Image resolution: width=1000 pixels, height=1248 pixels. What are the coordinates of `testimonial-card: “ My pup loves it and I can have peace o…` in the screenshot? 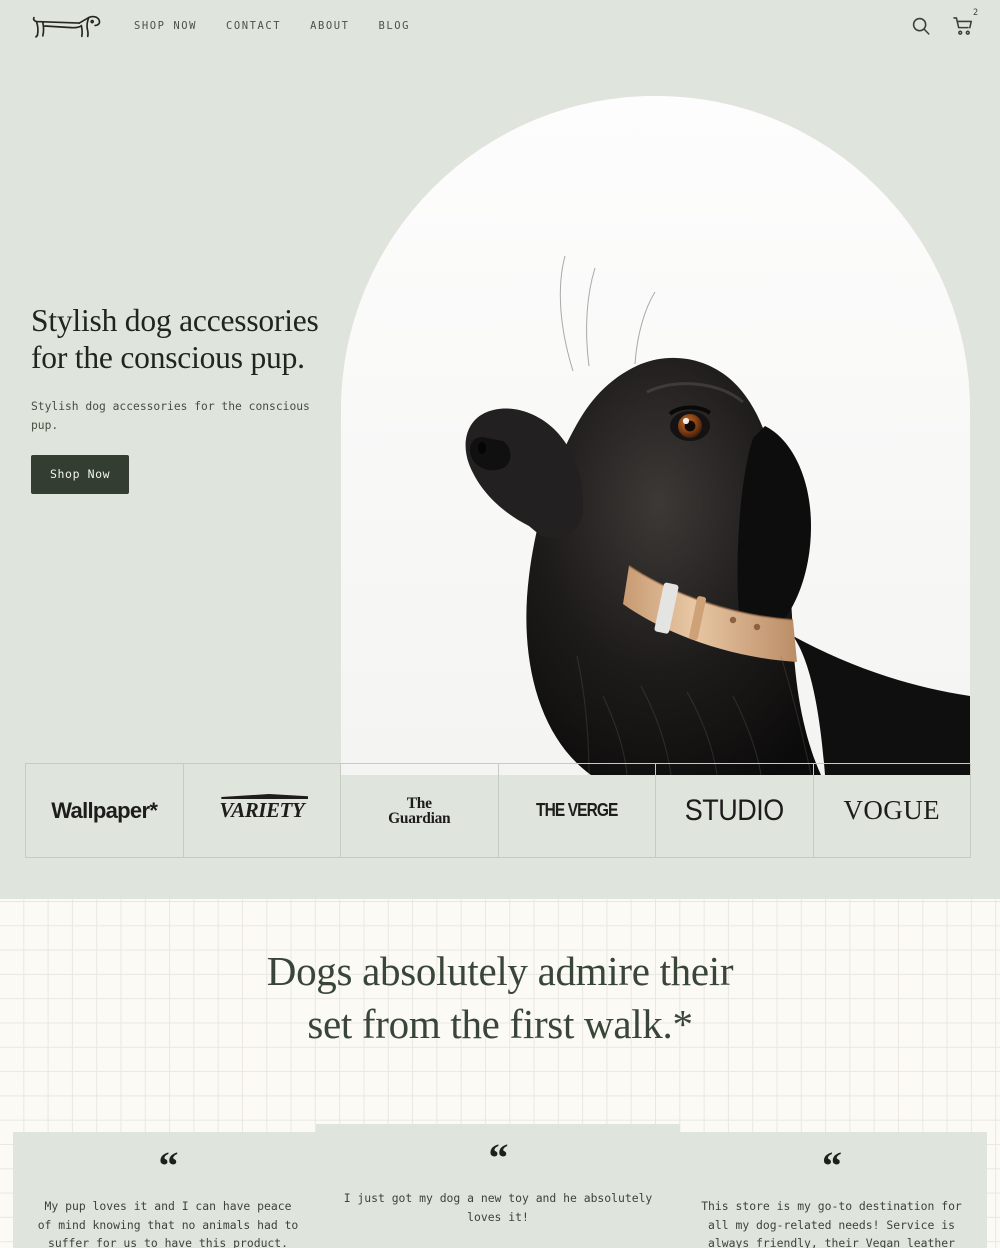 It's located at (168, 1190).